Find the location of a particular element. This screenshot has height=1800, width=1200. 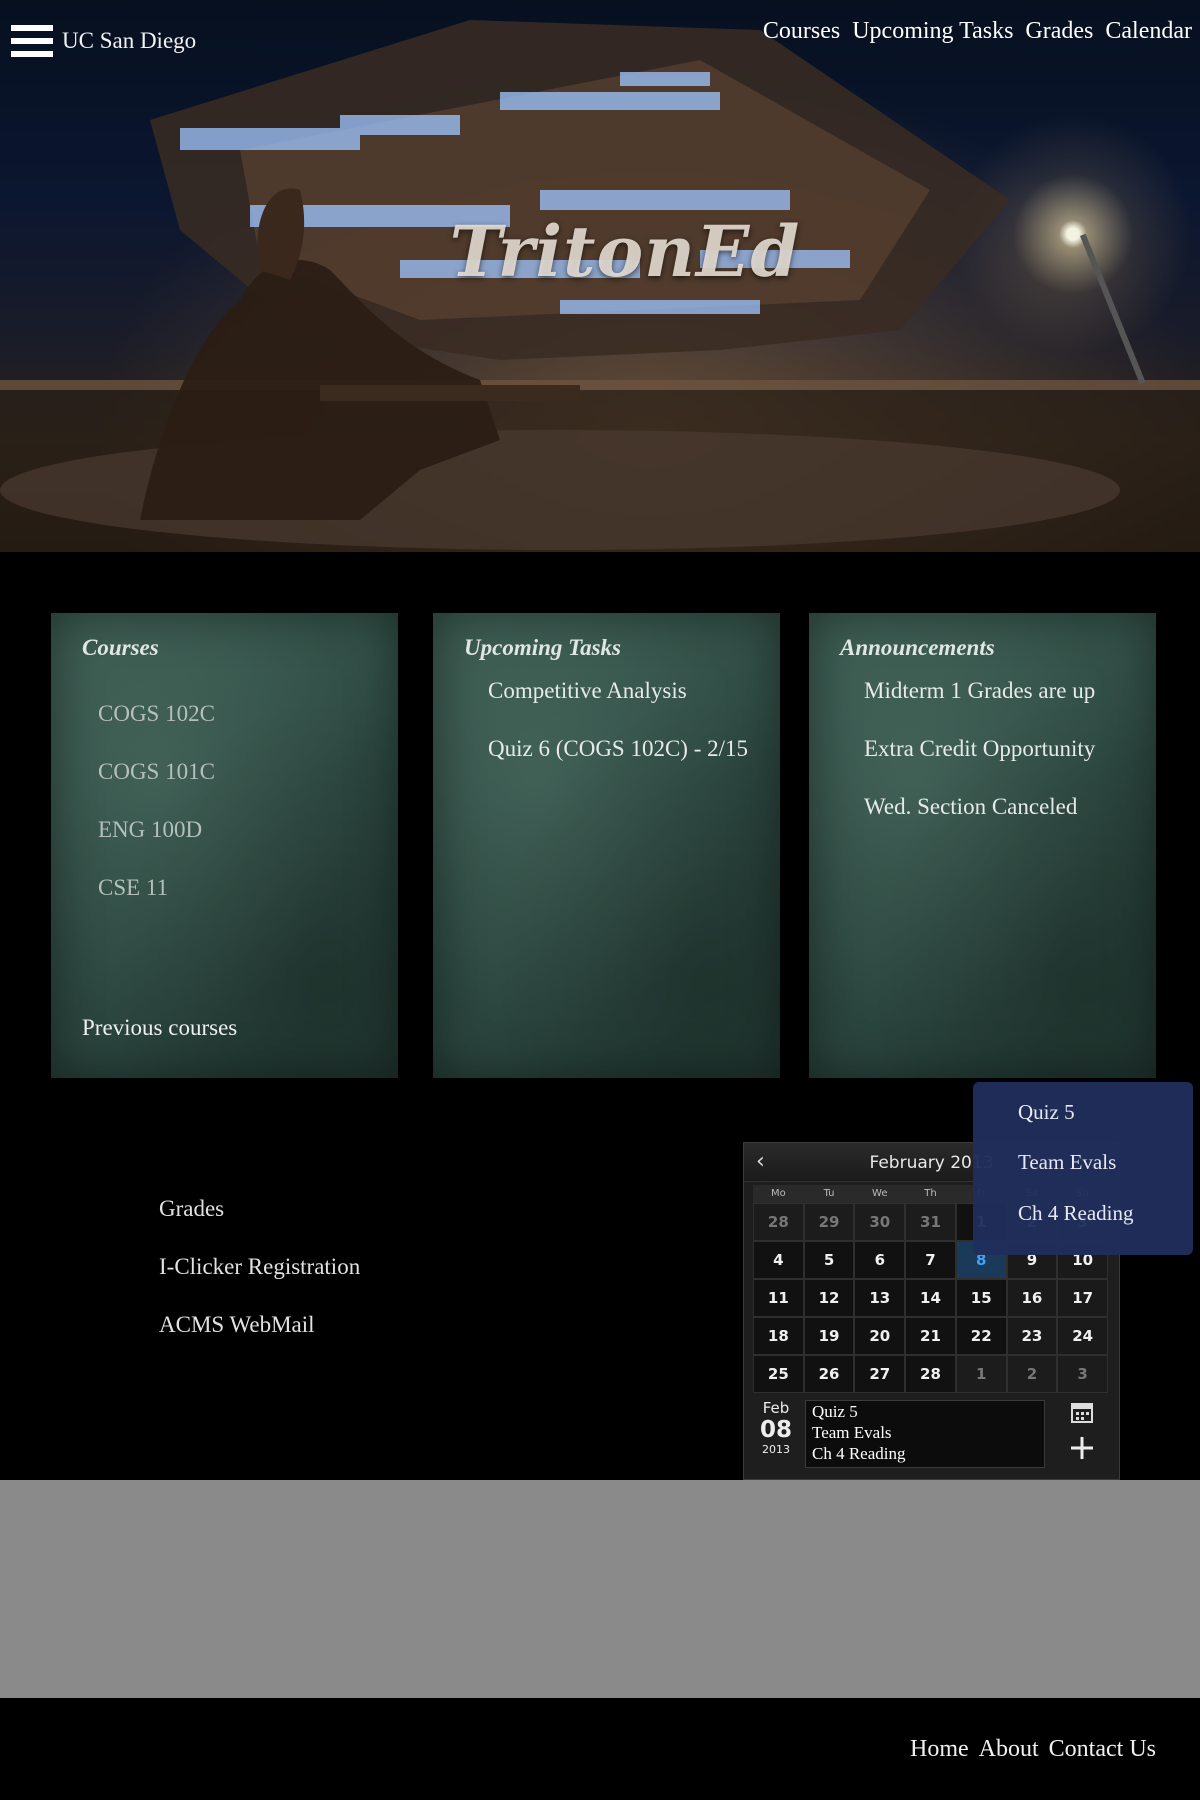

top-navigation: Courses Upcoming Tasks Grades Calendar is located at coordinates (977, 31).